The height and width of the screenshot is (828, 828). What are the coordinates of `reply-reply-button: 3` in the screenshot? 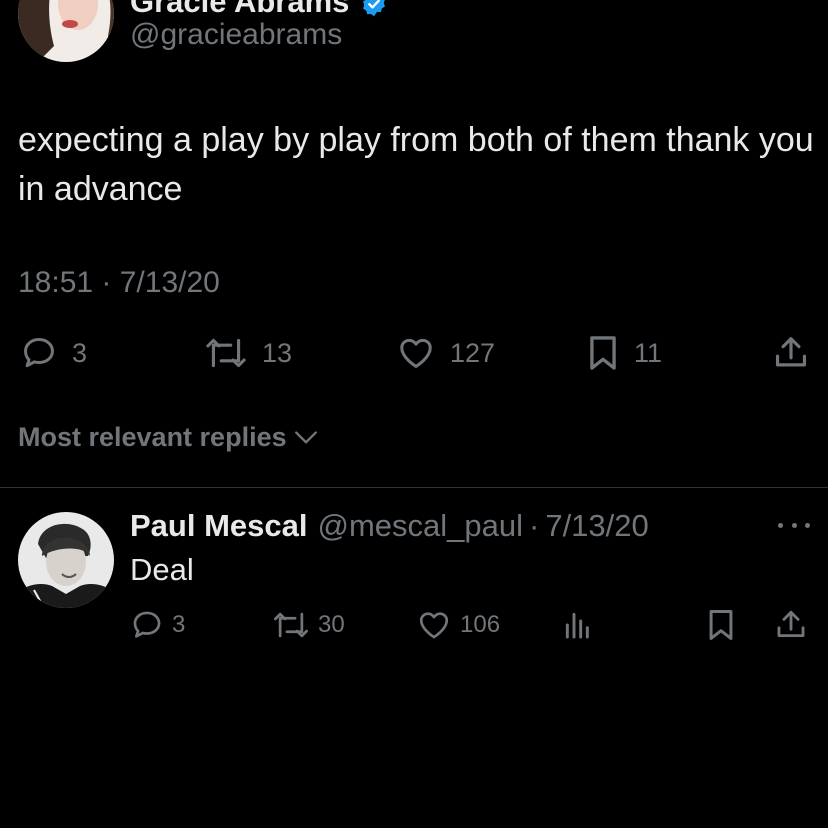 It's located at (157, 625).